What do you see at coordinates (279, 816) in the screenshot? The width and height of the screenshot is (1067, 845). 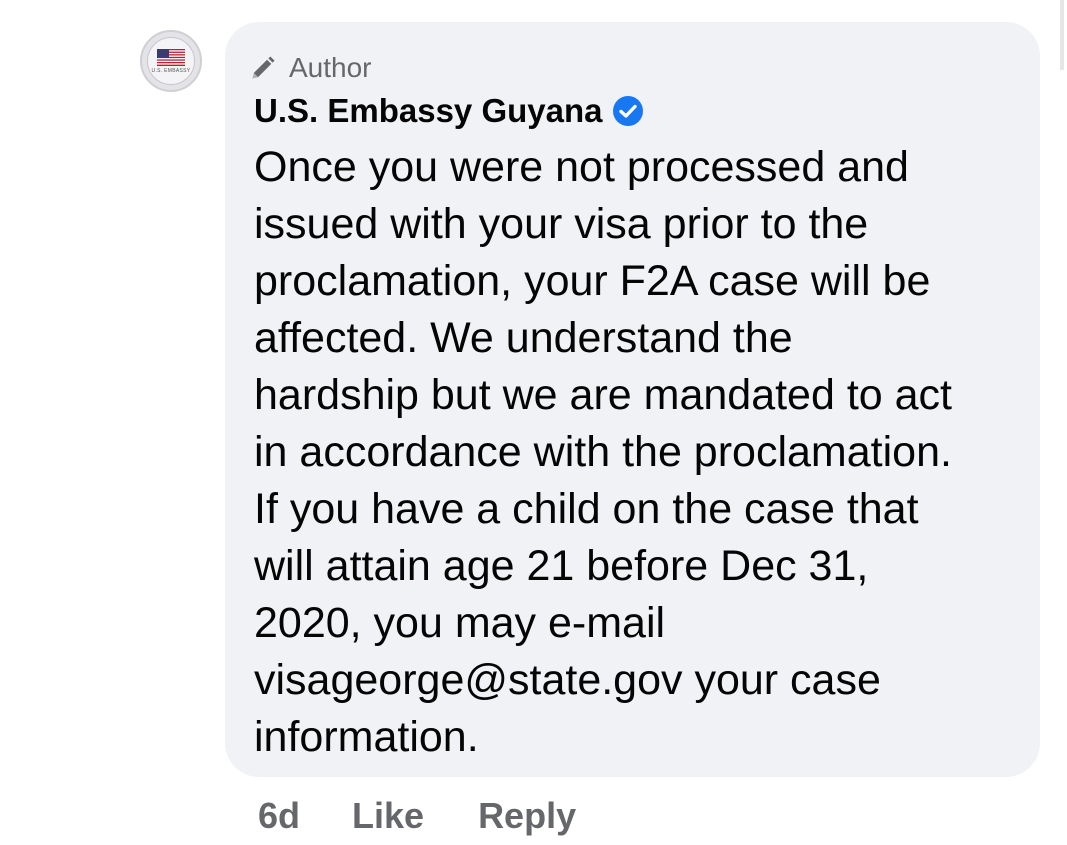 I see `timestamp-link: 6d` at bounding box center [279, 816].